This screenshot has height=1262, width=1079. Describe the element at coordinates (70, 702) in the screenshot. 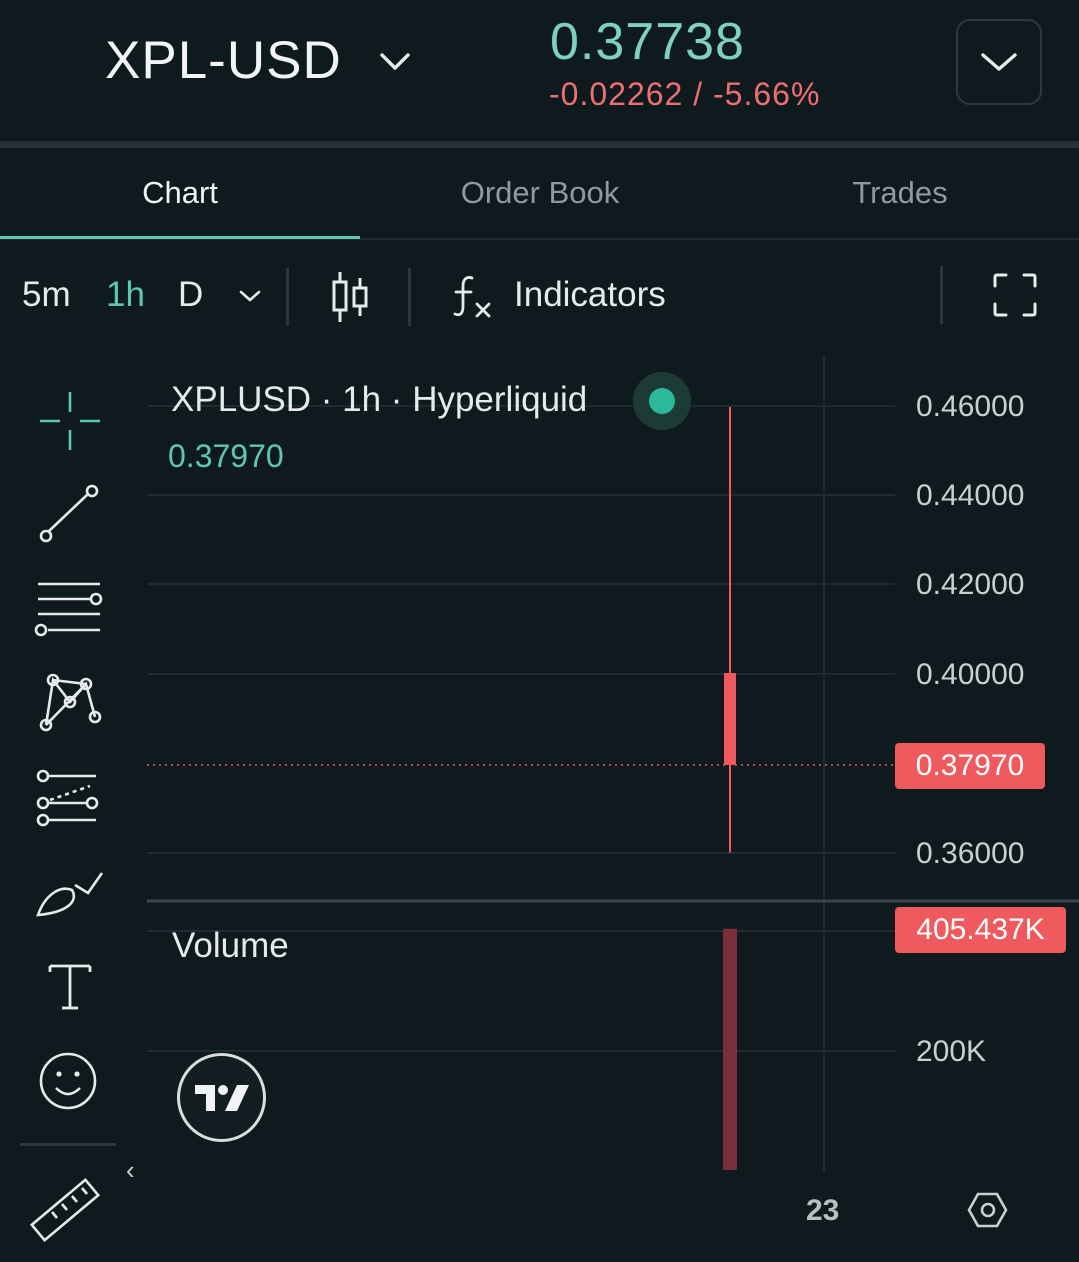

I see `pattern-icon` at that location.